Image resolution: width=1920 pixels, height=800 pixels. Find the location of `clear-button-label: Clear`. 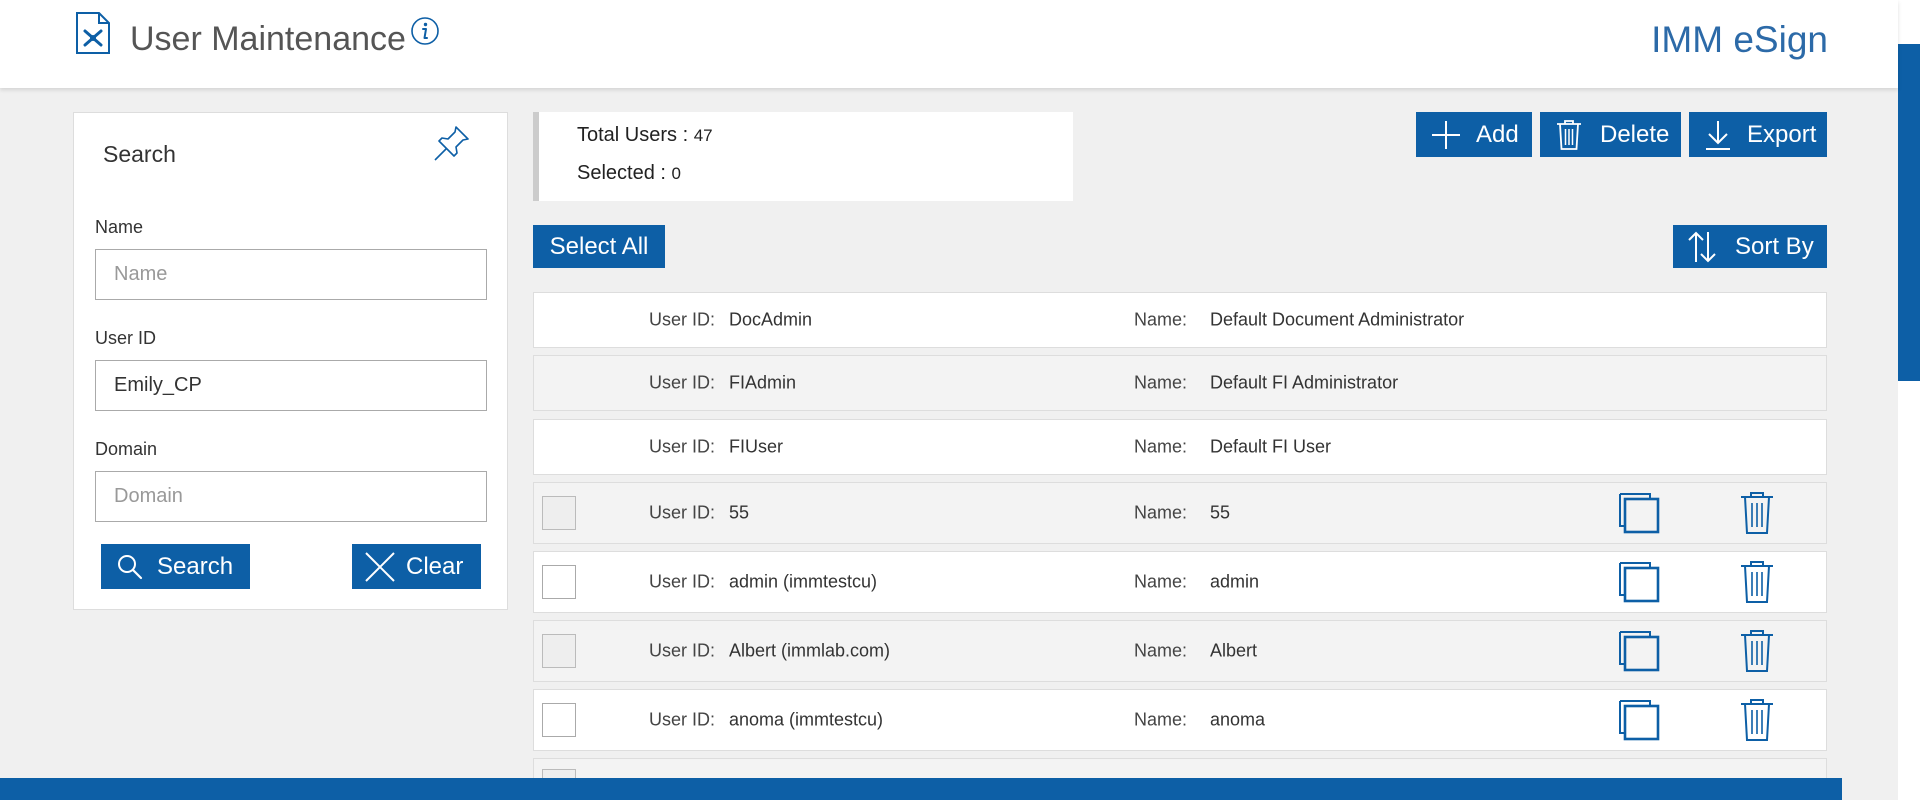

clear-button-label: Clear is located at coordinates (435, 566).